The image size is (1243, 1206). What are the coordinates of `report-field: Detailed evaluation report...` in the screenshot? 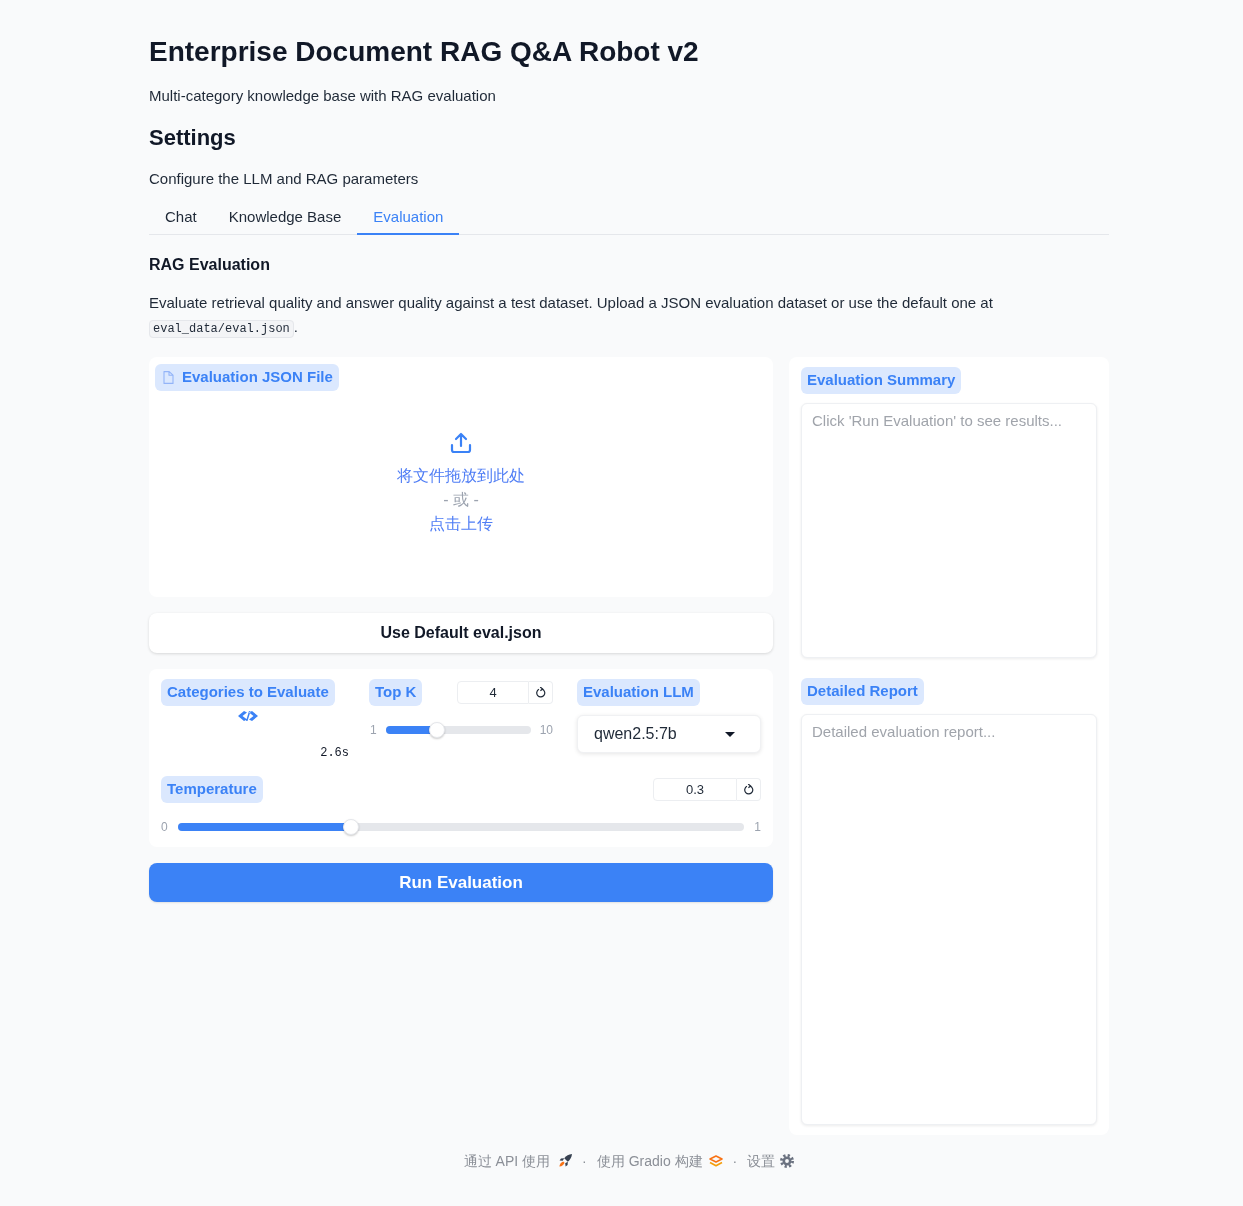 It's located at (949, 919).